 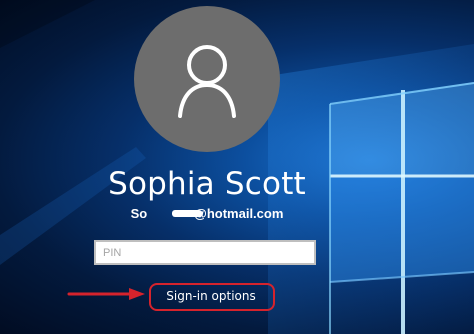 I want to click on user-name: Sophia Scott, so click(x=207, y=184).